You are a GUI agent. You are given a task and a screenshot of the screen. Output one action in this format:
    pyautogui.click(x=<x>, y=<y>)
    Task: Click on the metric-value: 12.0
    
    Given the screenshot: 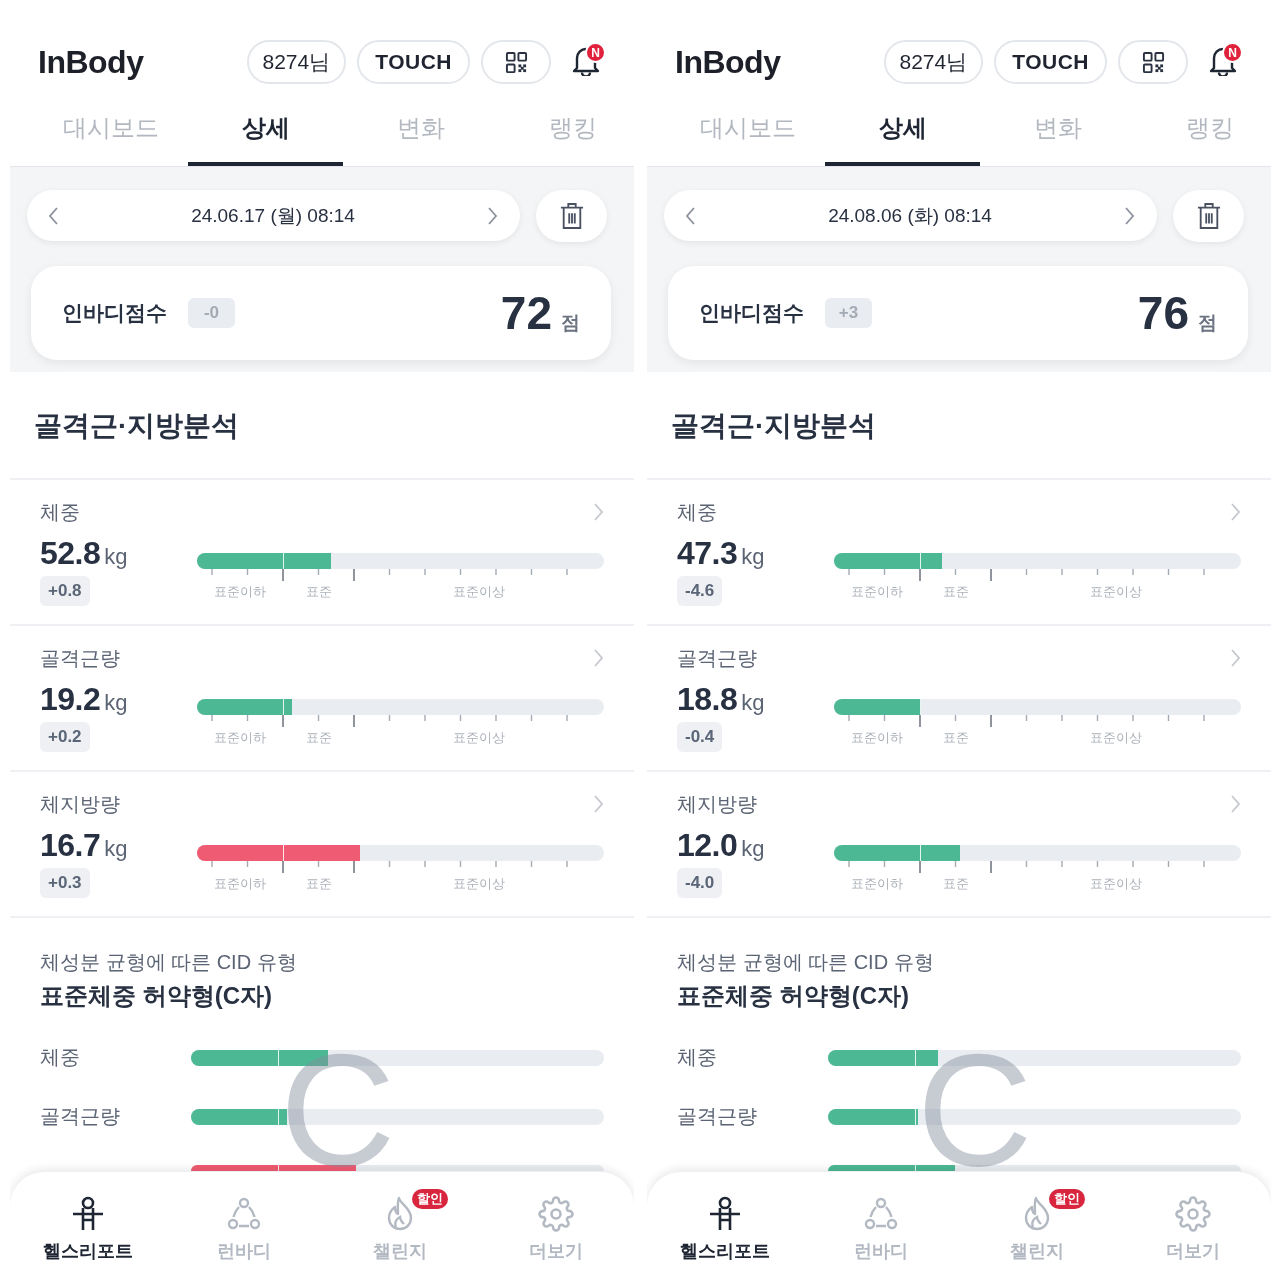 What is the action you would take?
    pyautogui.click(x=707, y=845)
    